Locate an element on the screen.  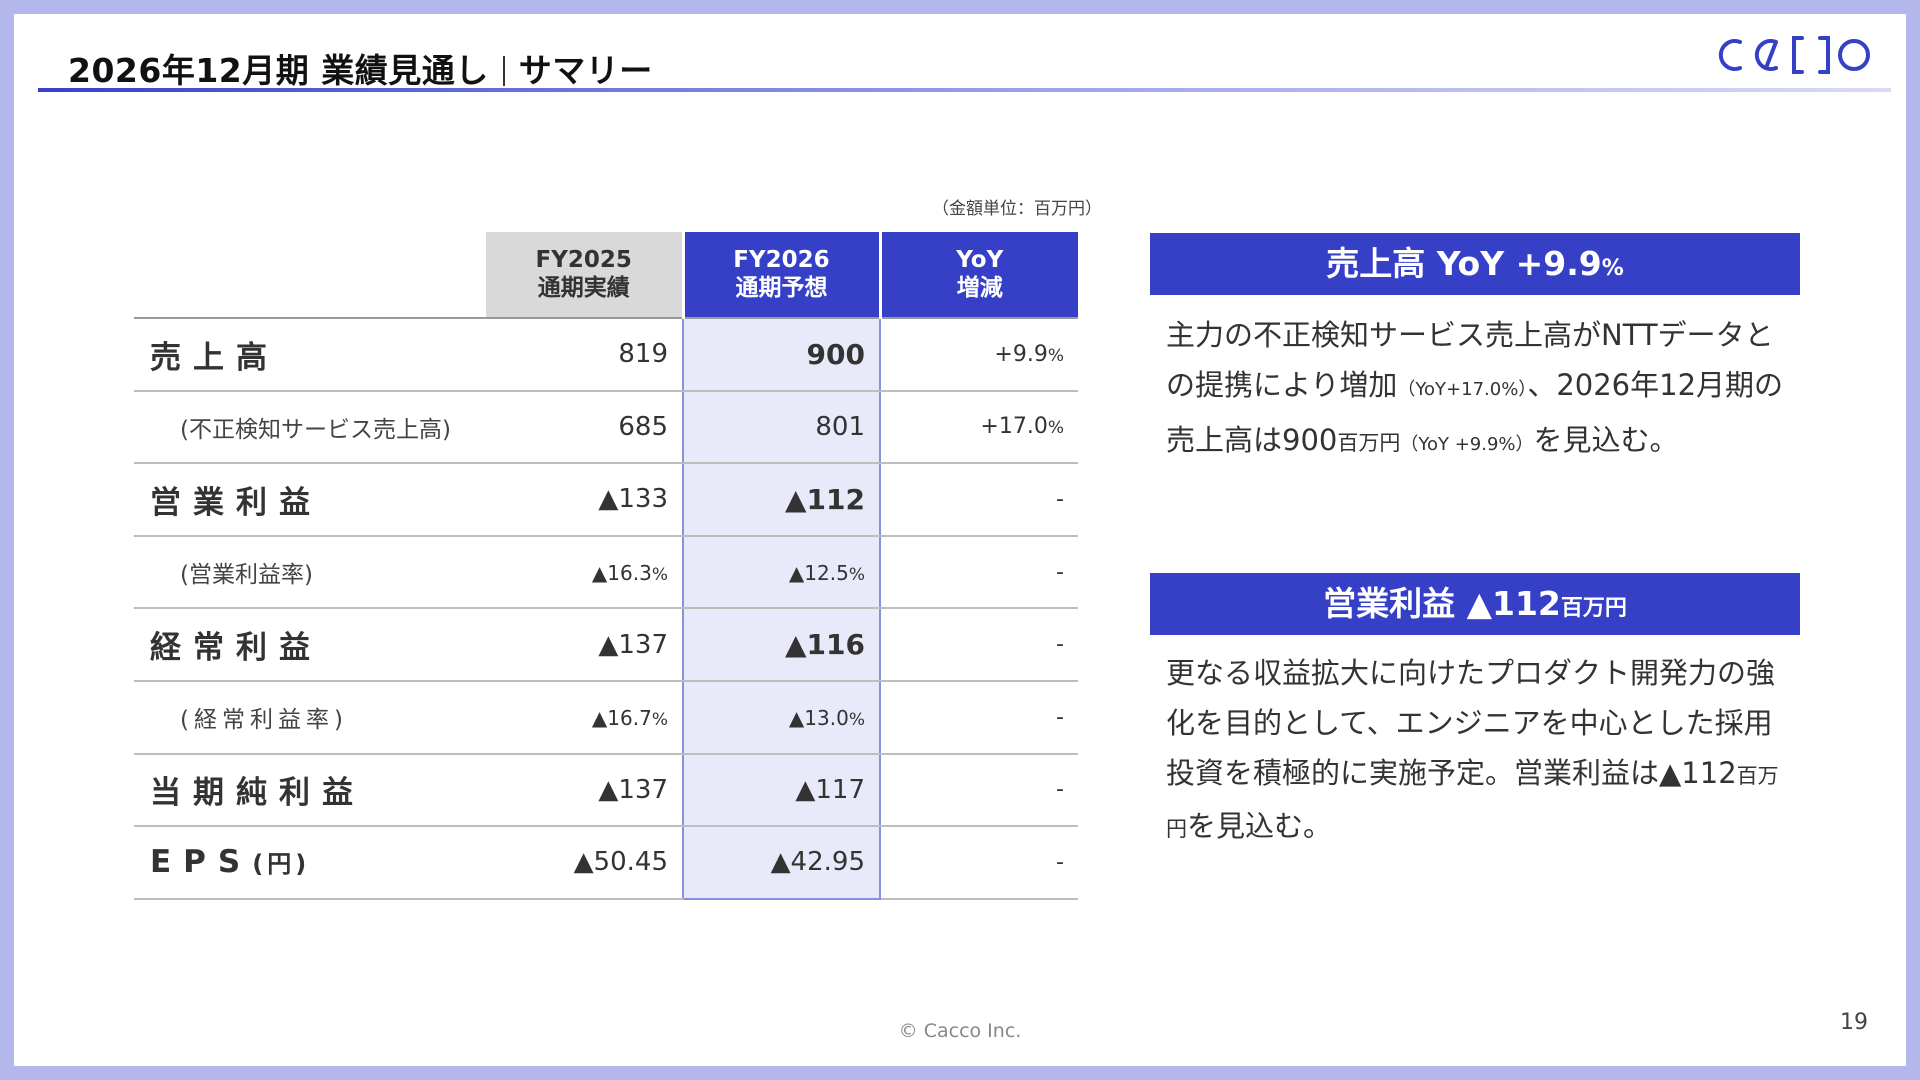
page-title-main: 2026年12月期 業績見通し is located at coordinates (278, 70).